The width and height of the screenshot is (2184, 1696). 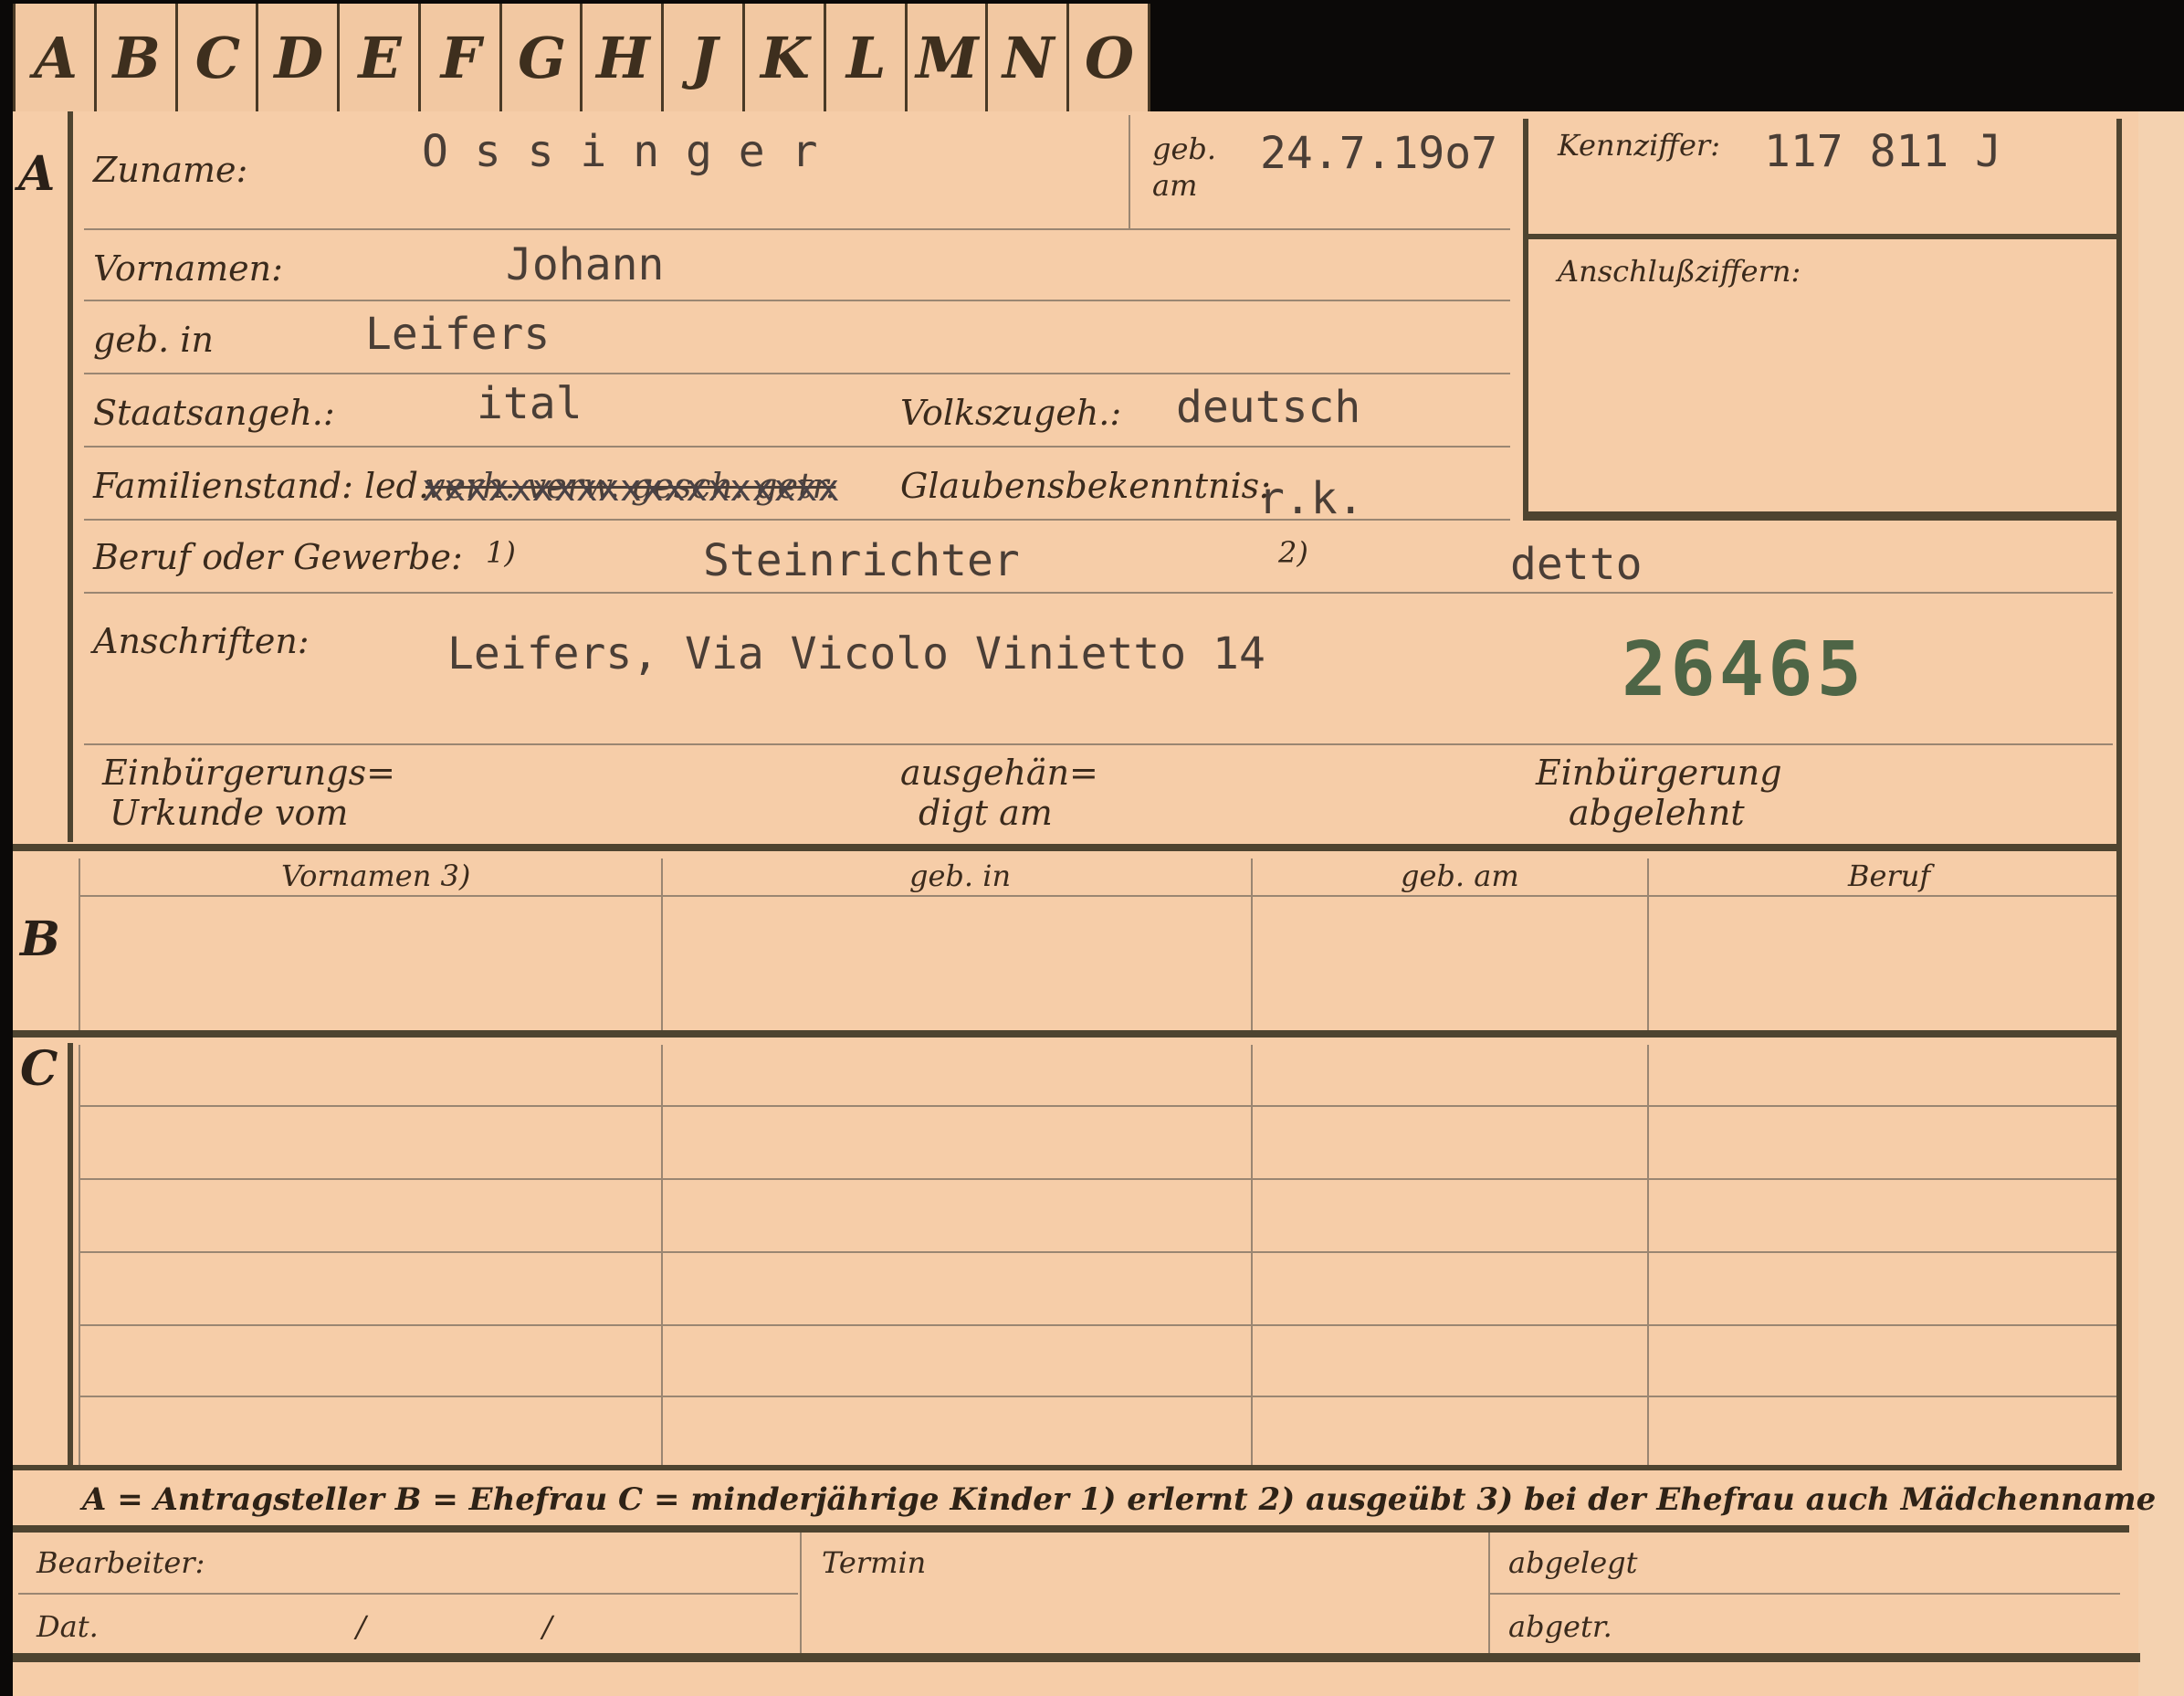 I want to click on left-margin-rule-c, so click(x=70, y=1255).